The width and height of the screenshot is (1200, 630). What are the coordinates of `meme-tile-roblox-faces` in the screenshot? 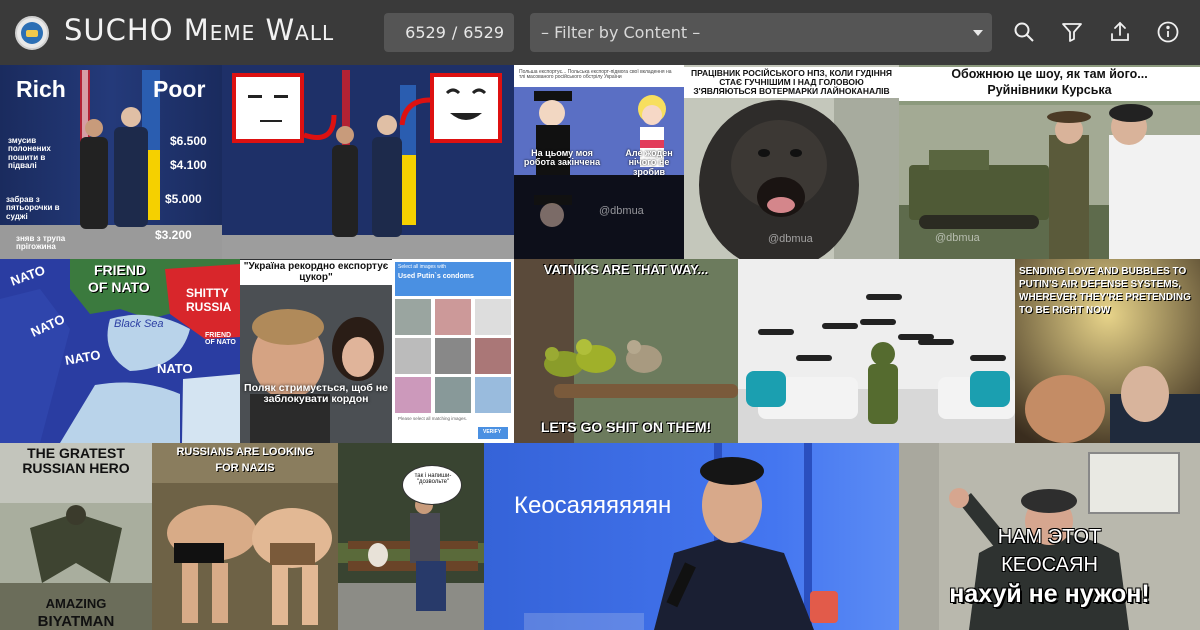 It's located at (368, 162).